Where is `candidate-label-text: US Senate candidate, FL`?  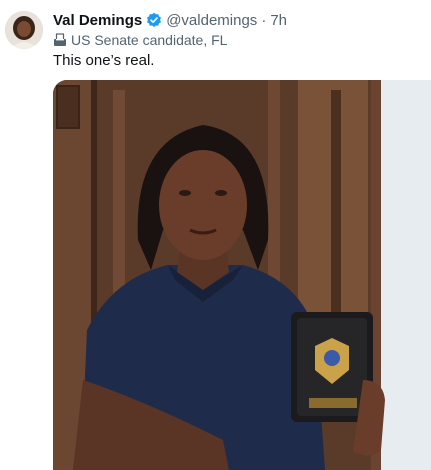
candidate-label-text: US Senate candidate, FL is located at coordinates (149, 40).